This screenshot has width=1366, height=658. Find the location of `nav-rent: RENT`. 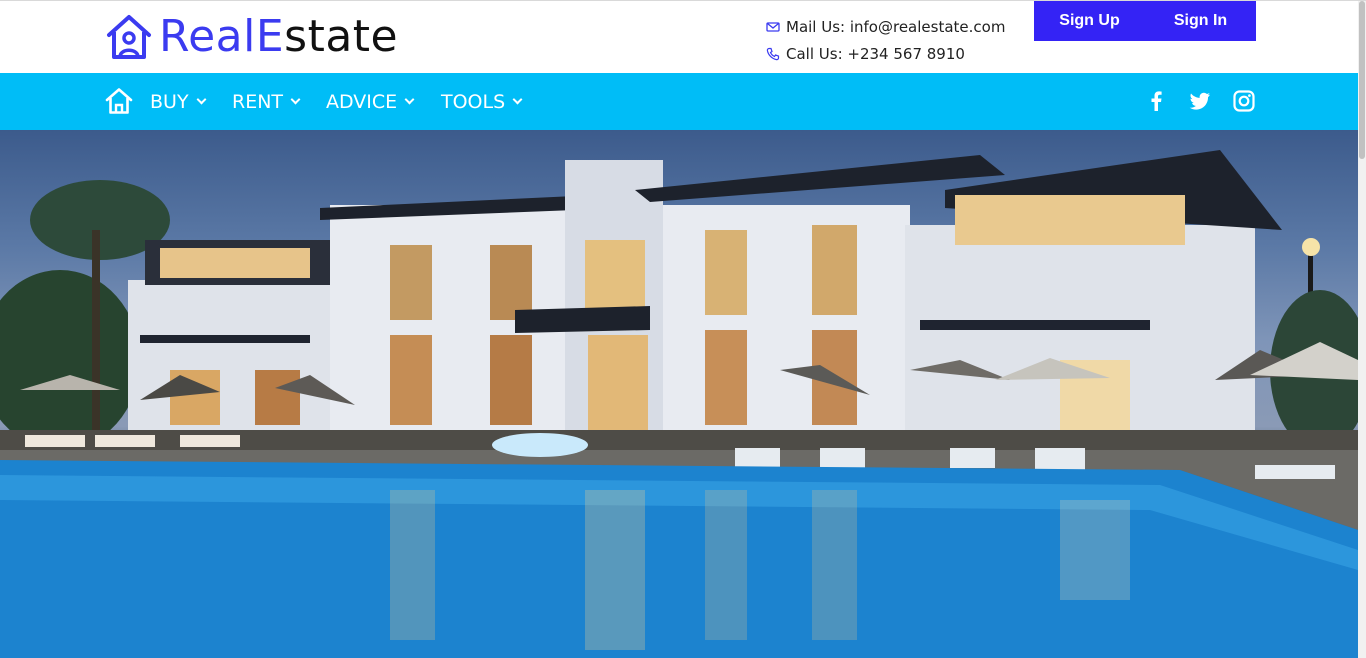

nav-rent: RENT is located at coordinates (266, 101).